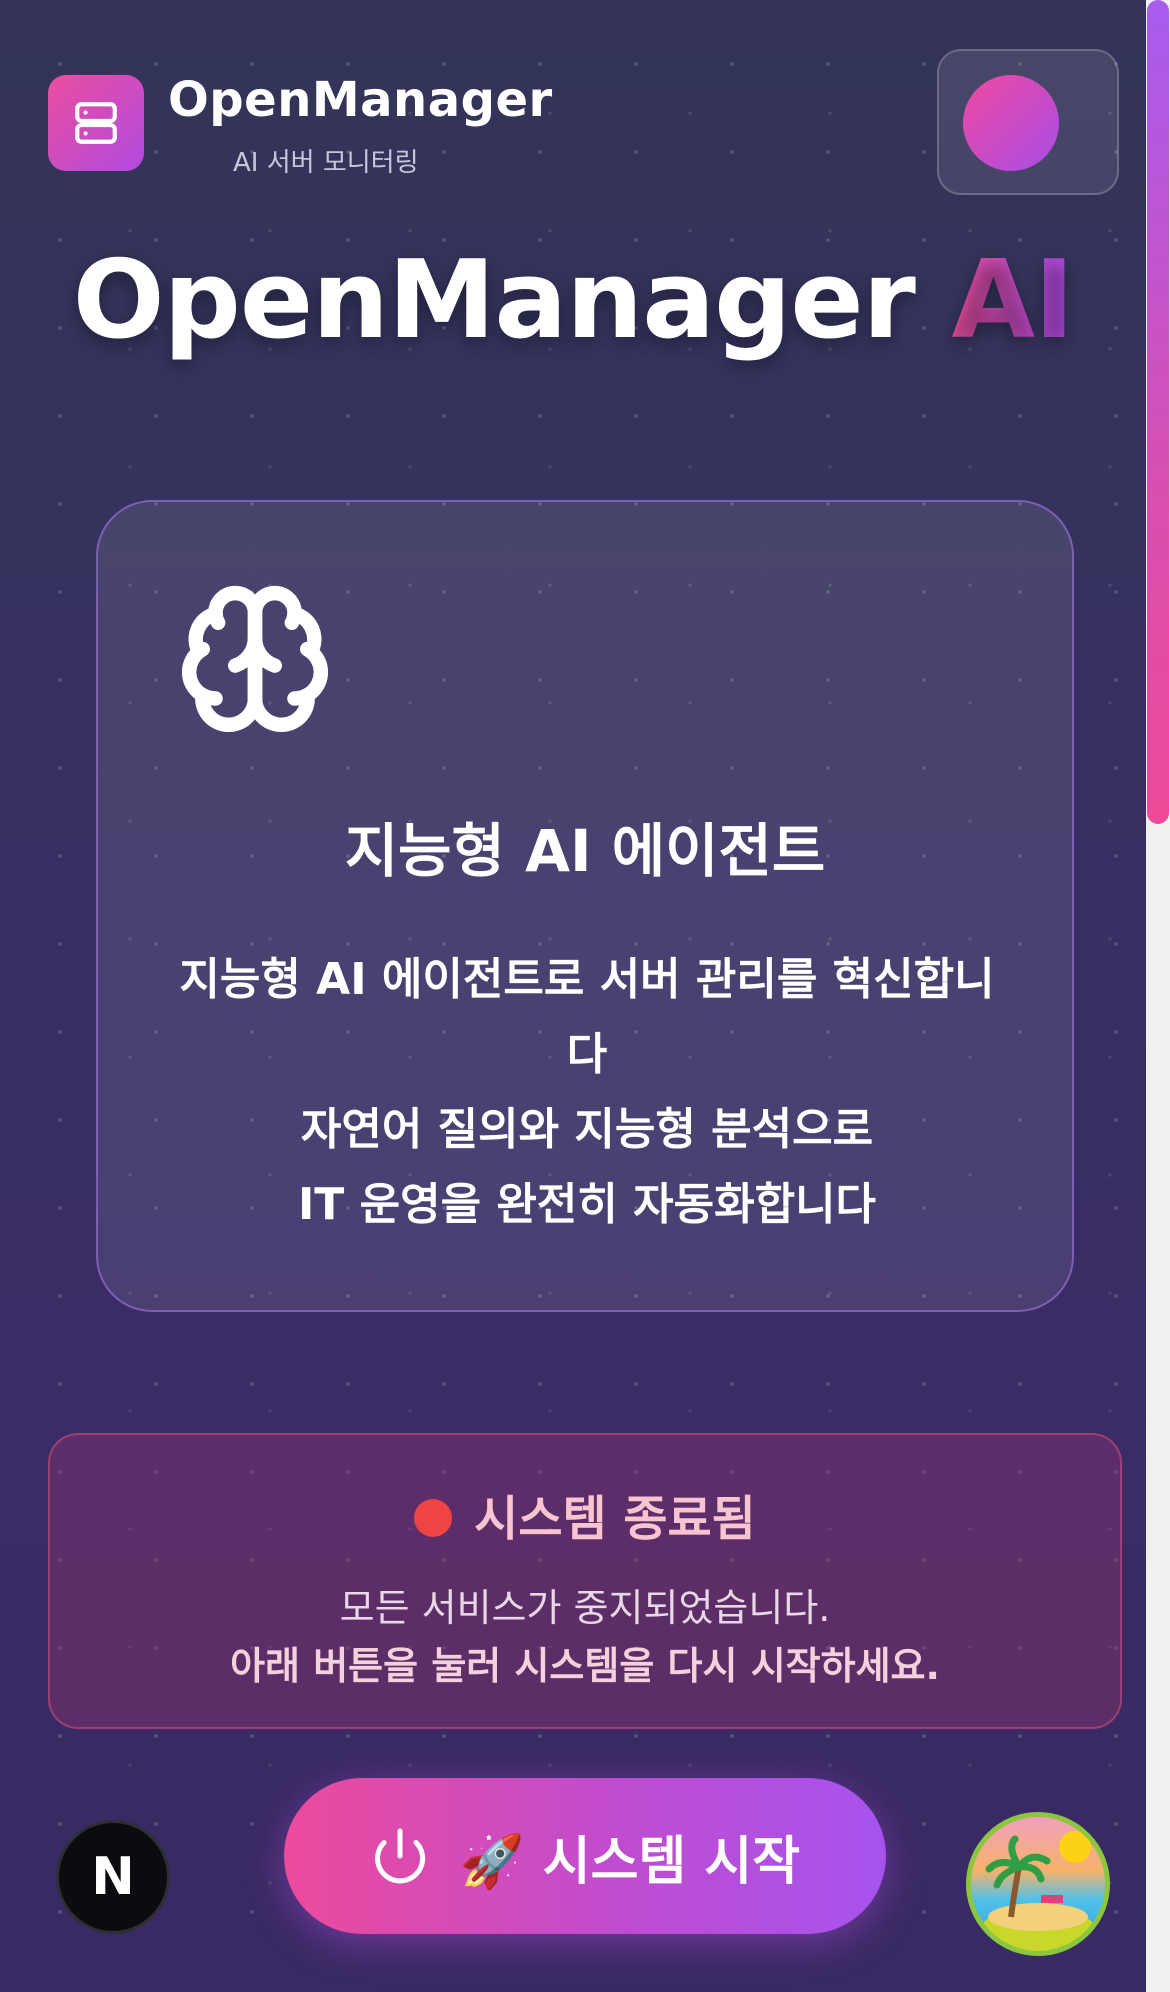 The image size is (1170, 1992). What do you see at coordinates (615, 1519) in the screenshot?
I see `status-title: 시스템 종료됨` at bounding box center [615, 1519].